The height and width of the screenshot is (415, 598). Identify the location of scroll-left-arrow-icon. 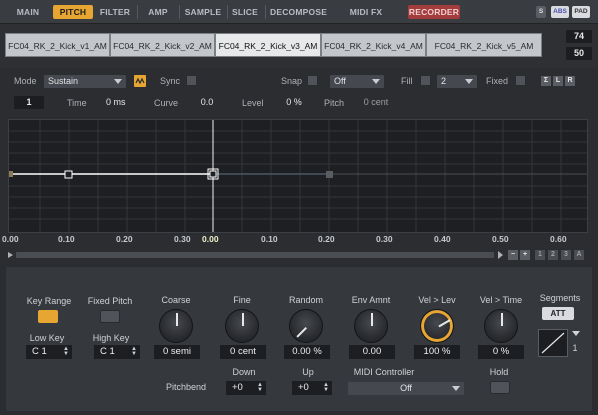
(10, 255).